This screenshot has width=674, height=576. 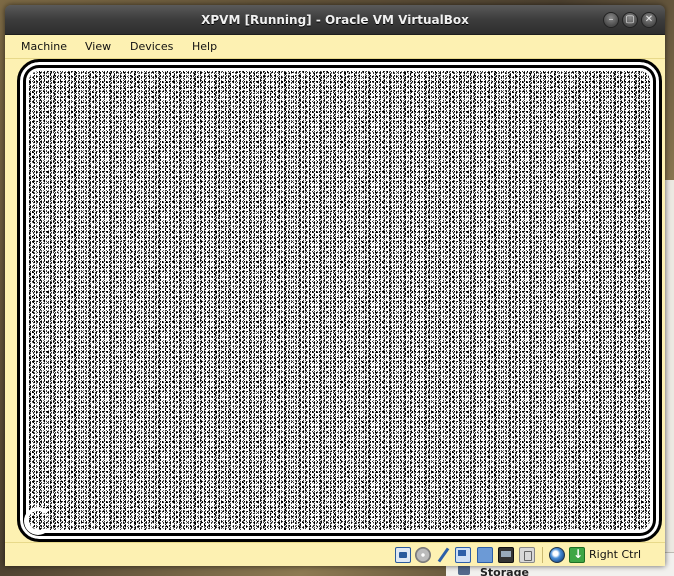 I want to click on maximize-button: ▢, so click(x=630, y=20).